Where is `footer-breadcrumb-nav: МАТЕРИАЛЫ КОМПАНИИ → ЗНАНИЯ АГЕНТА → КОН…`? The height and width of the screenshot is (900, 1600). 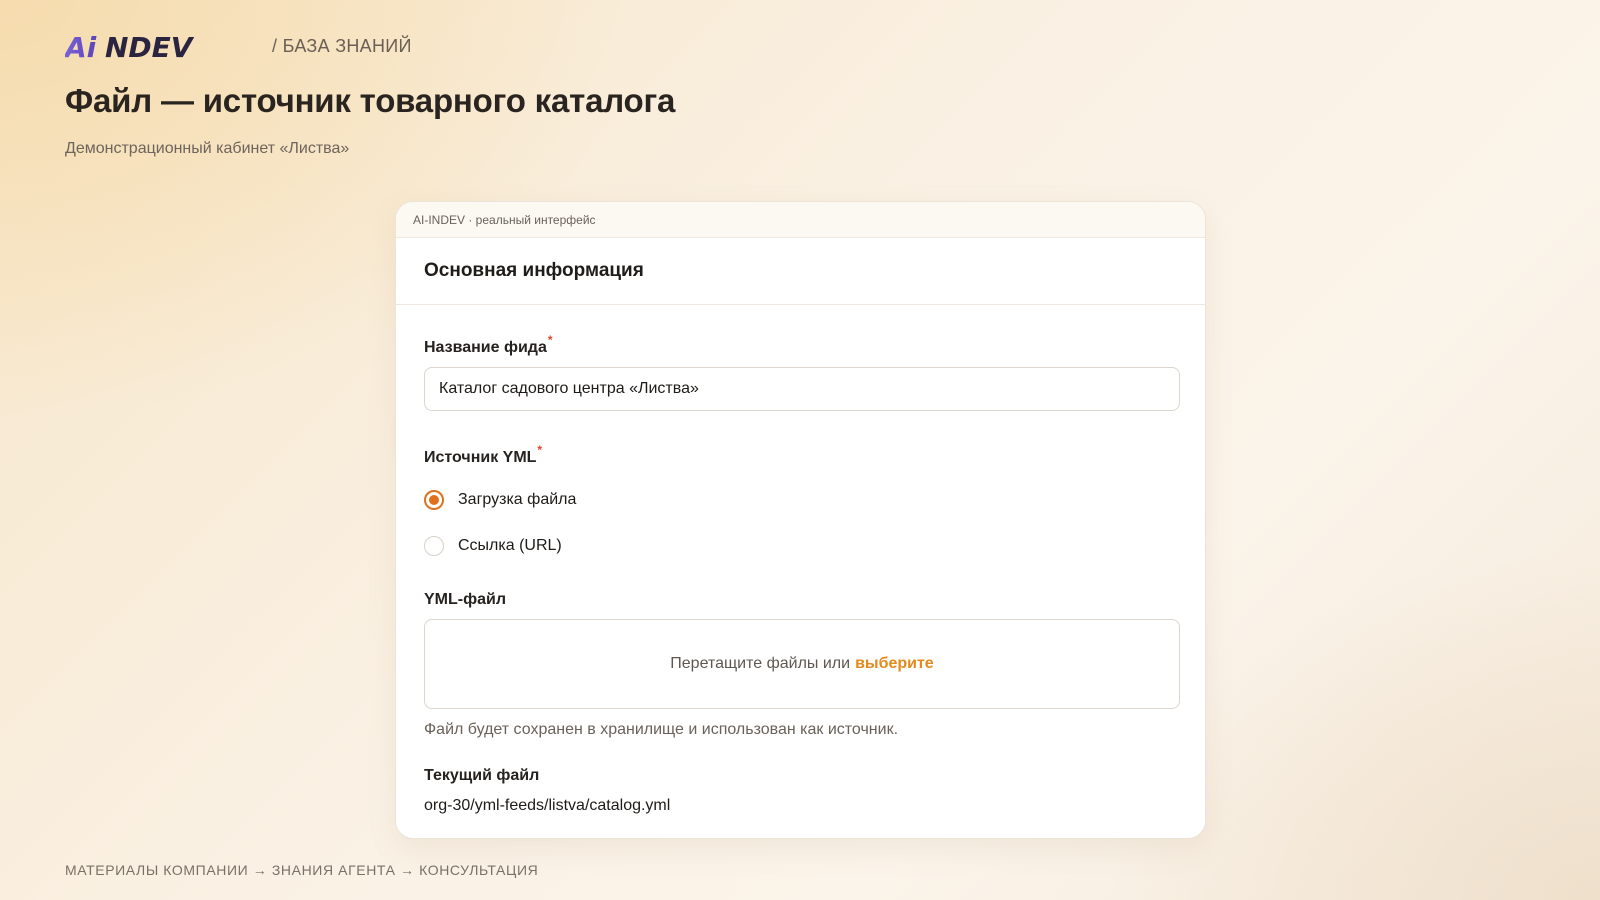
footer-breadcrumb-nav: МАТЕРИАЛЫ КОМПАНИИ → ЗНАНИЯ АГЕНТА → КОН… is located at coordinates (301, 870).